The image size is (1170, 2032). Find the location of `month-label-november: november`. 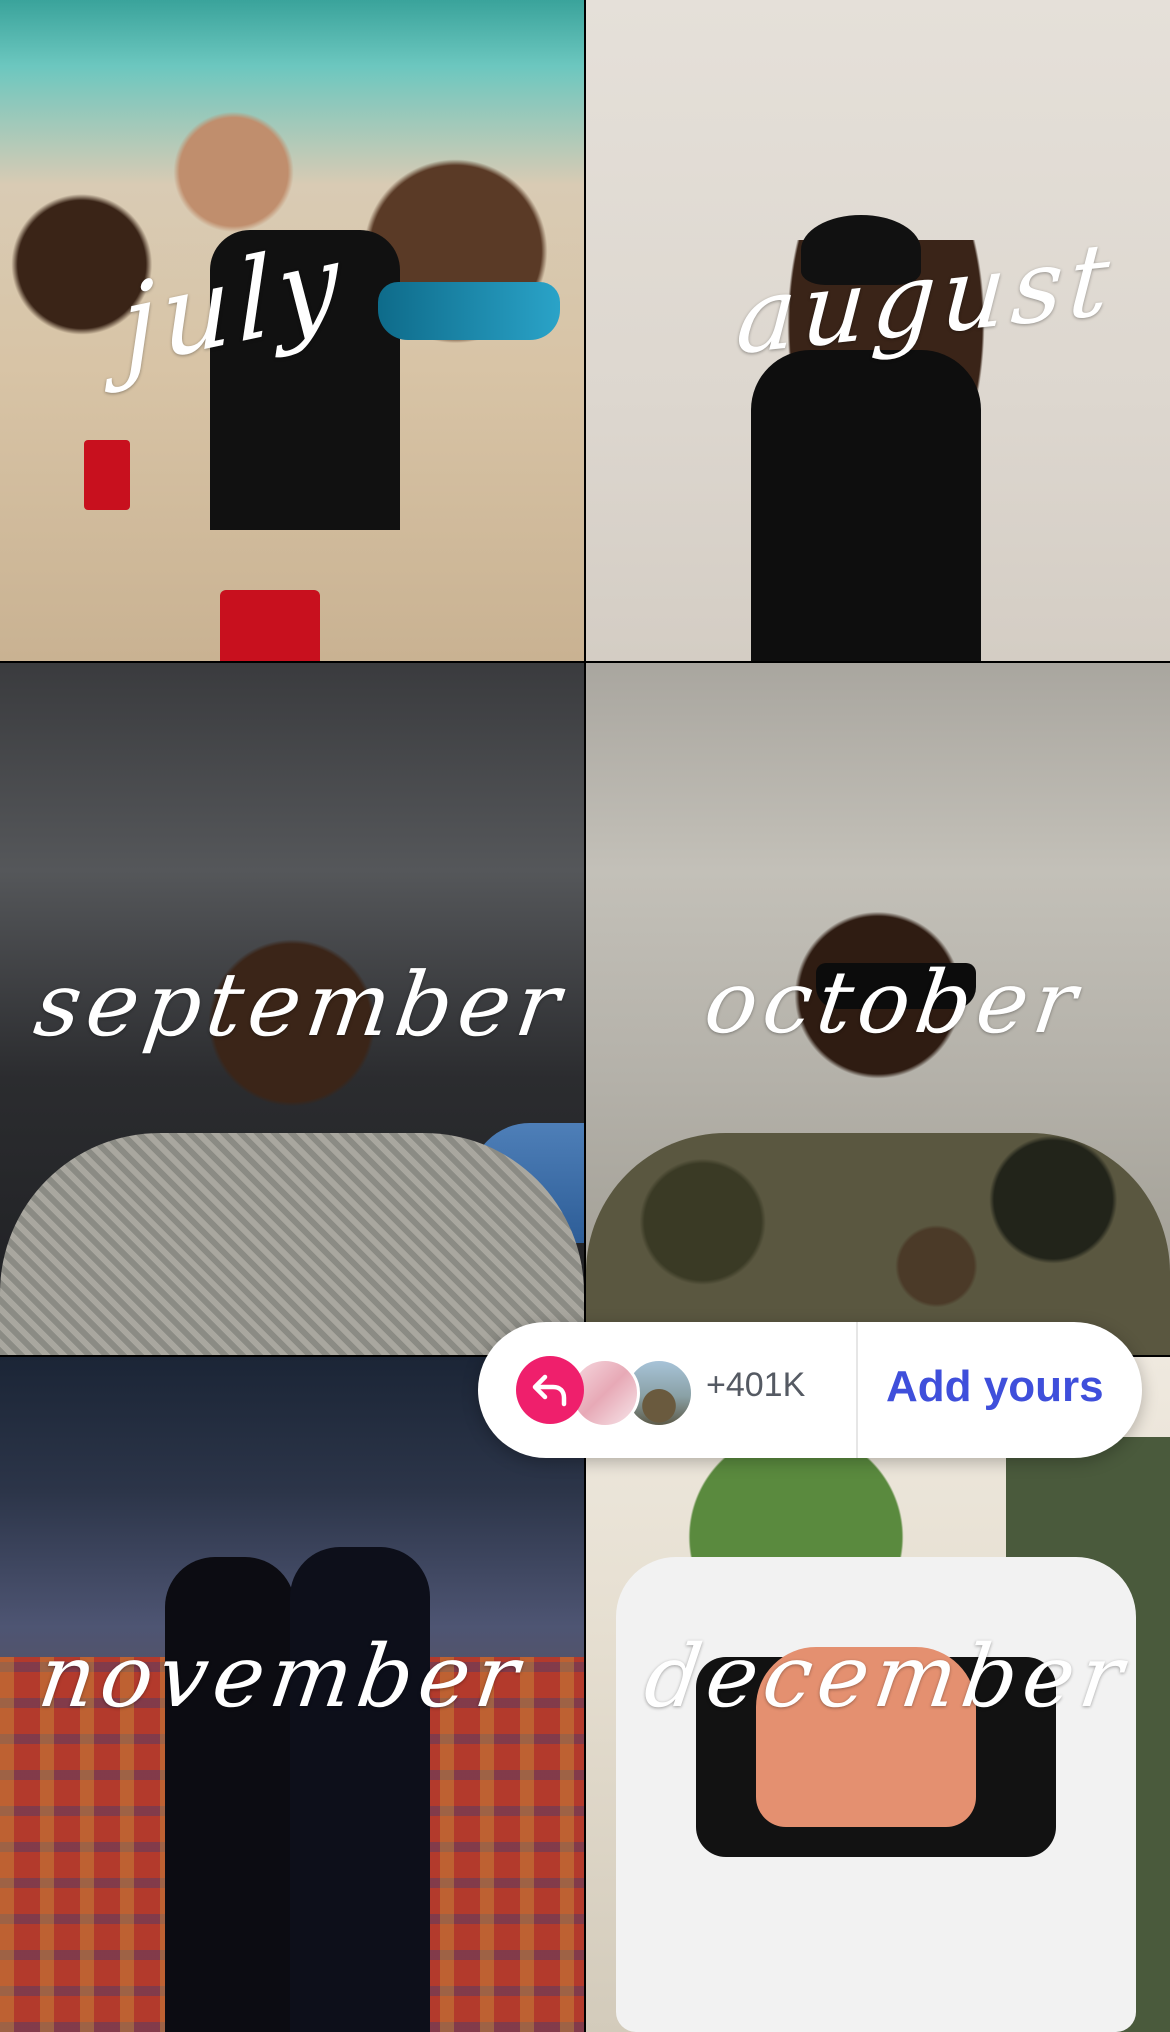

month-label-november: november is located at coordinates (281, 1677).